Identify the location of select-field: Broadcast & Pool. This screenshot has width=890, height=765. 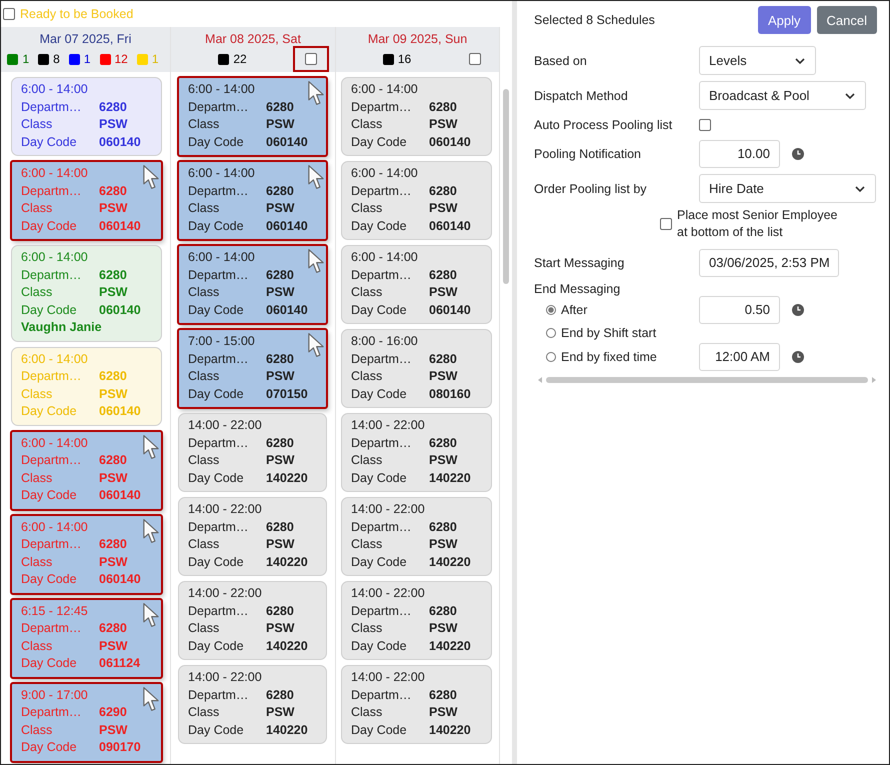
(782, 95).